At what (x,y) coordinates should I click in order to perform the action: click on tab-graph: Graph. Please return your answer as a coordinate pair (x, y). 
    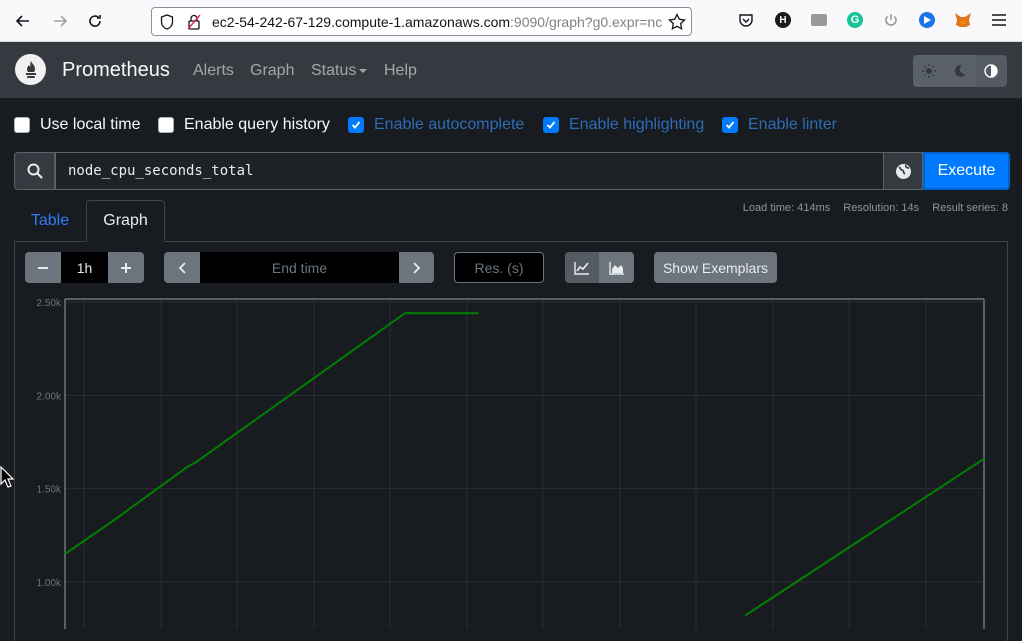
    Looking at the image, I should click on (125, 221).